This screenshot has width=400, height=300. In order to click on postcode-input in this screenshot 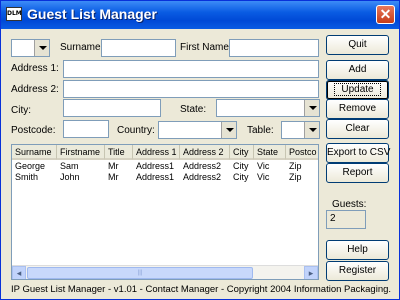, I will do `click(86, 129)`.